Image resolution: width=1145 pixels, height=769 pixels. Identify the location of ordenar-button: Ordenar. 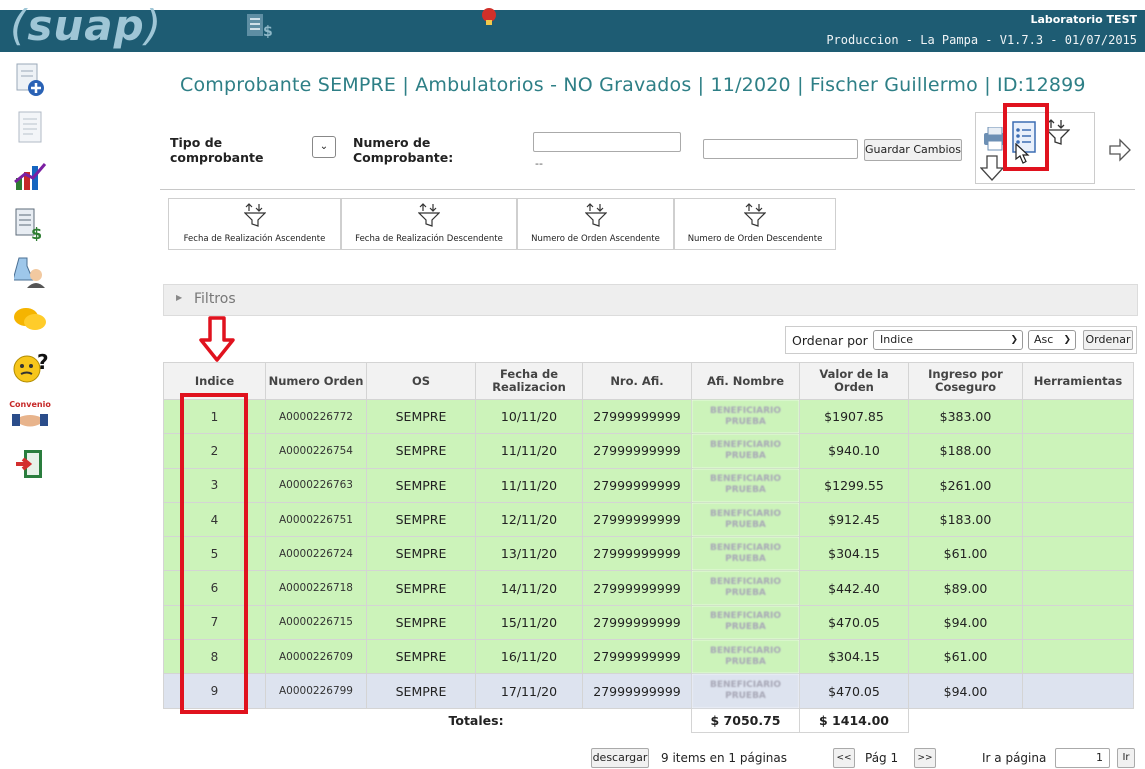
(1108, 340).